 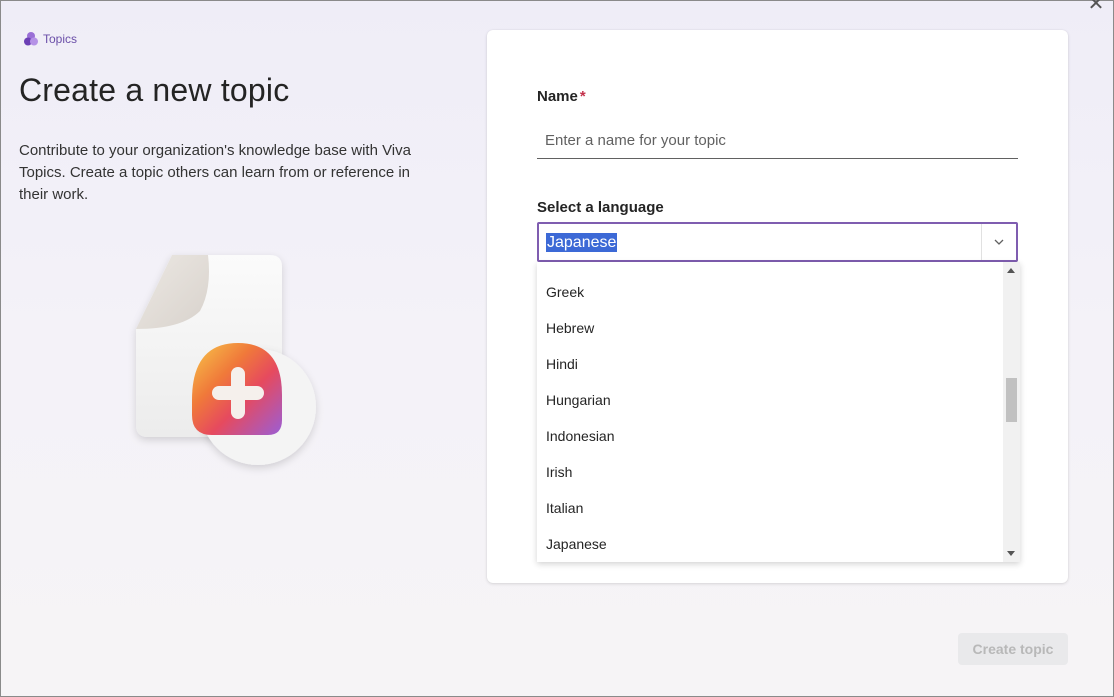 I want to click on language-option: Japanese, so click(x=576, y=544).